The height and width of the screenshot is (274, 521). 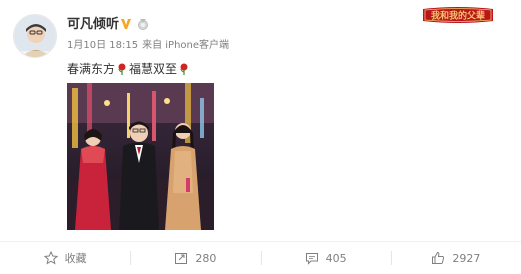 I want to click on promo-banner: 我和我的父辈, so click(x=458, y=15).